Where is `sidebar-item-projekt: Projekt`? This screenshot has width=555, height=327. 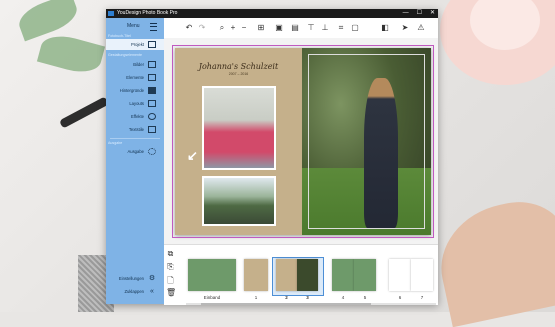
sidebar-item-projekt: Projekt is located at coordinates (135, 44).